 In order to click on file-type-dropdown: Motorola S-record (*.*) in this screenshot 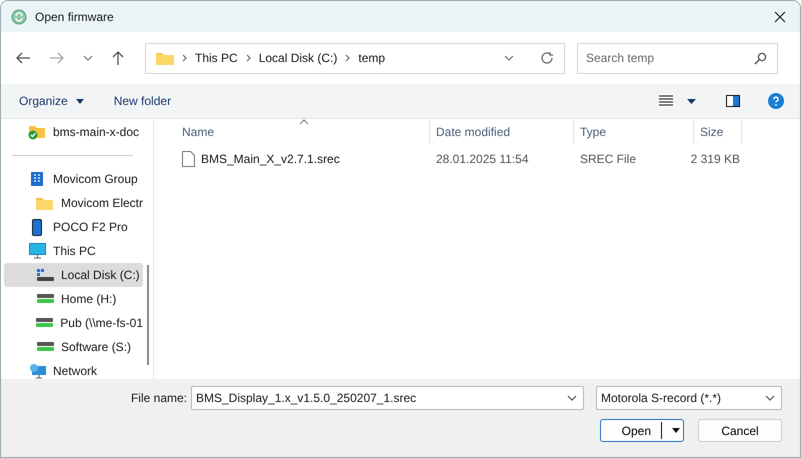, I will do `click(689, 398)`.